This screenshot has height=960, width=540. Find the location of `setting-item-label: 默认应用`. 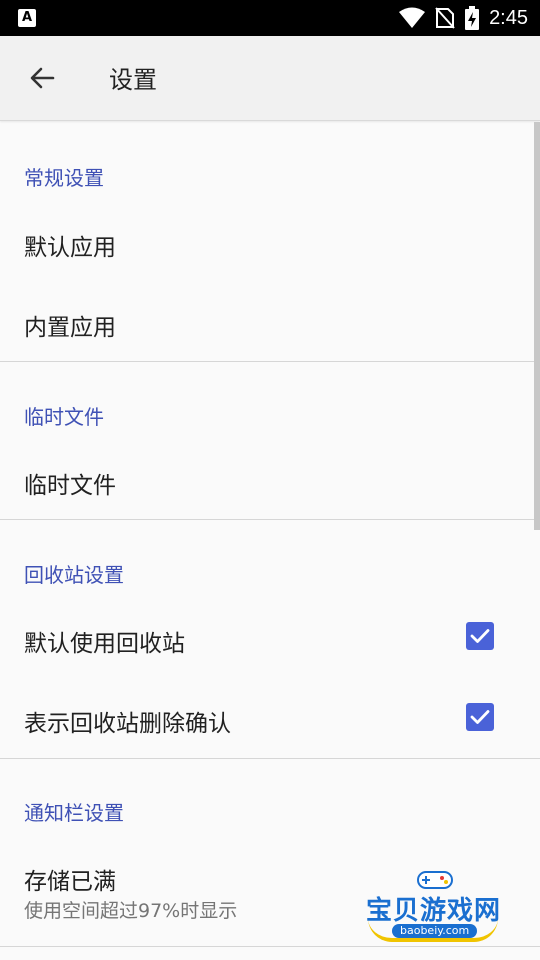

setting-item-label: 默认应用 is located at coordinates (70, 248).